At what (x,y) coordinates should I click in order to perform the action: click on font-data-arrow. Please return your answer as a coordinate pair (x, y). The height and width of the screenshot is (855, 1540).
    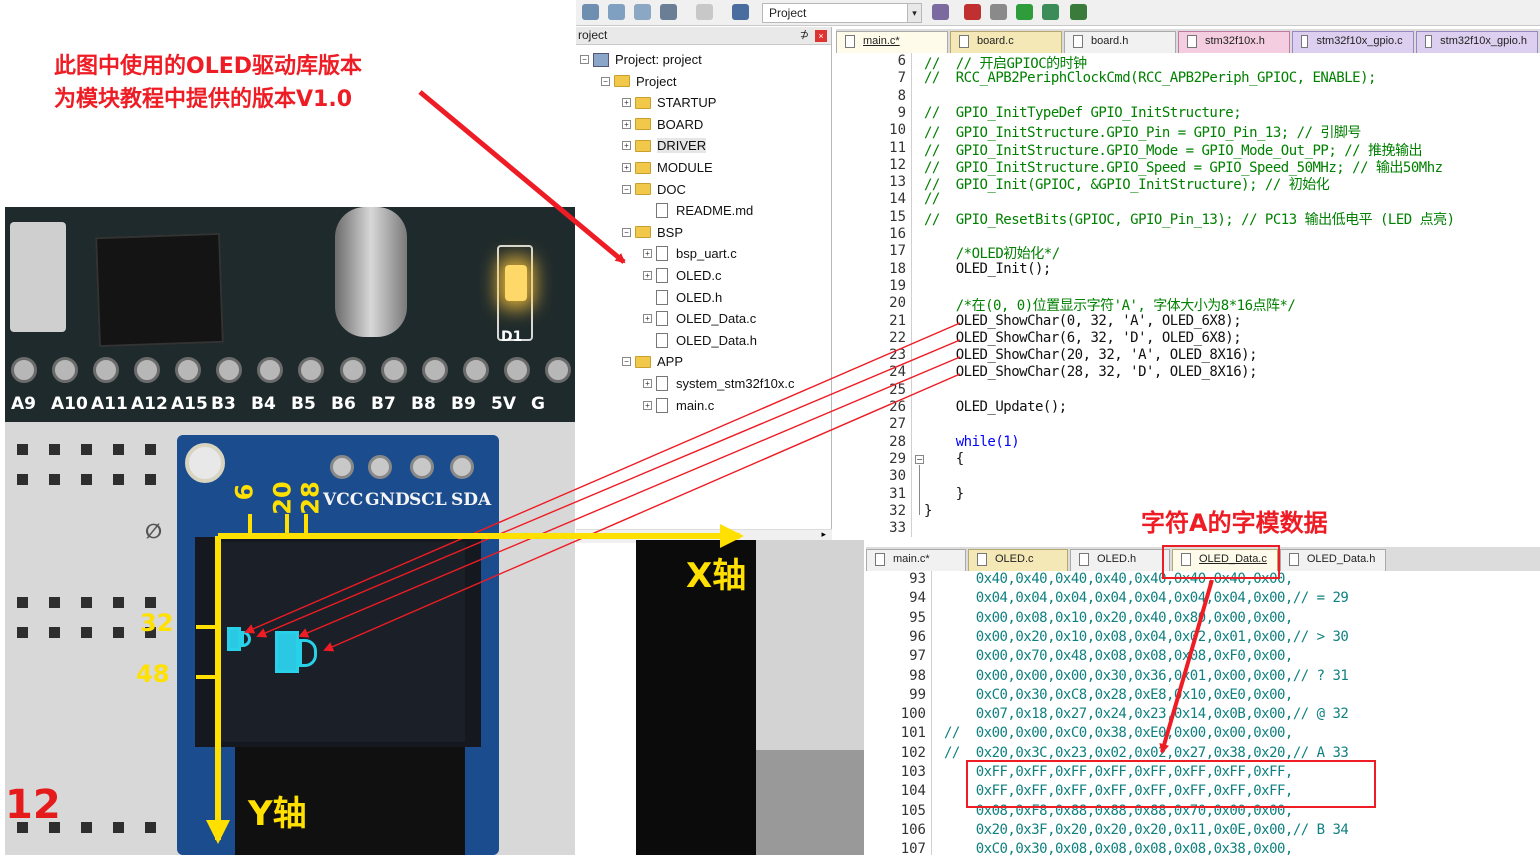
    Looking at the image, I should click on (1186, 666).